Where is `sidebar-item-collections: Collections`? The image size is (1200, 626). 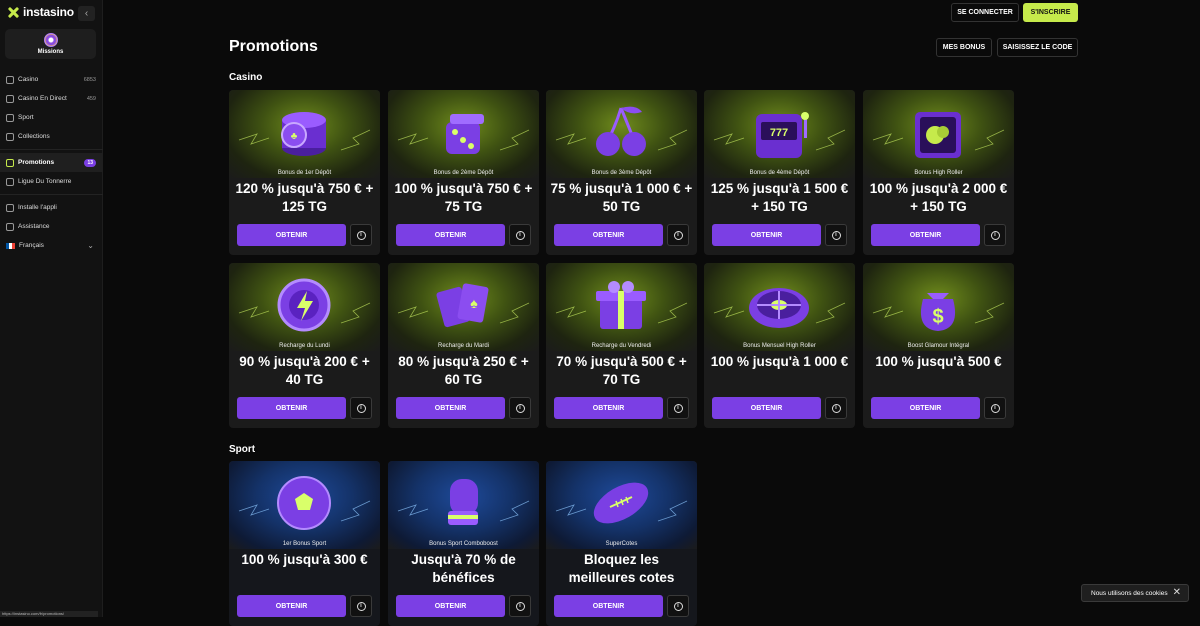 sidebar-item-collections: Collections is located at coordinates (51, 136).